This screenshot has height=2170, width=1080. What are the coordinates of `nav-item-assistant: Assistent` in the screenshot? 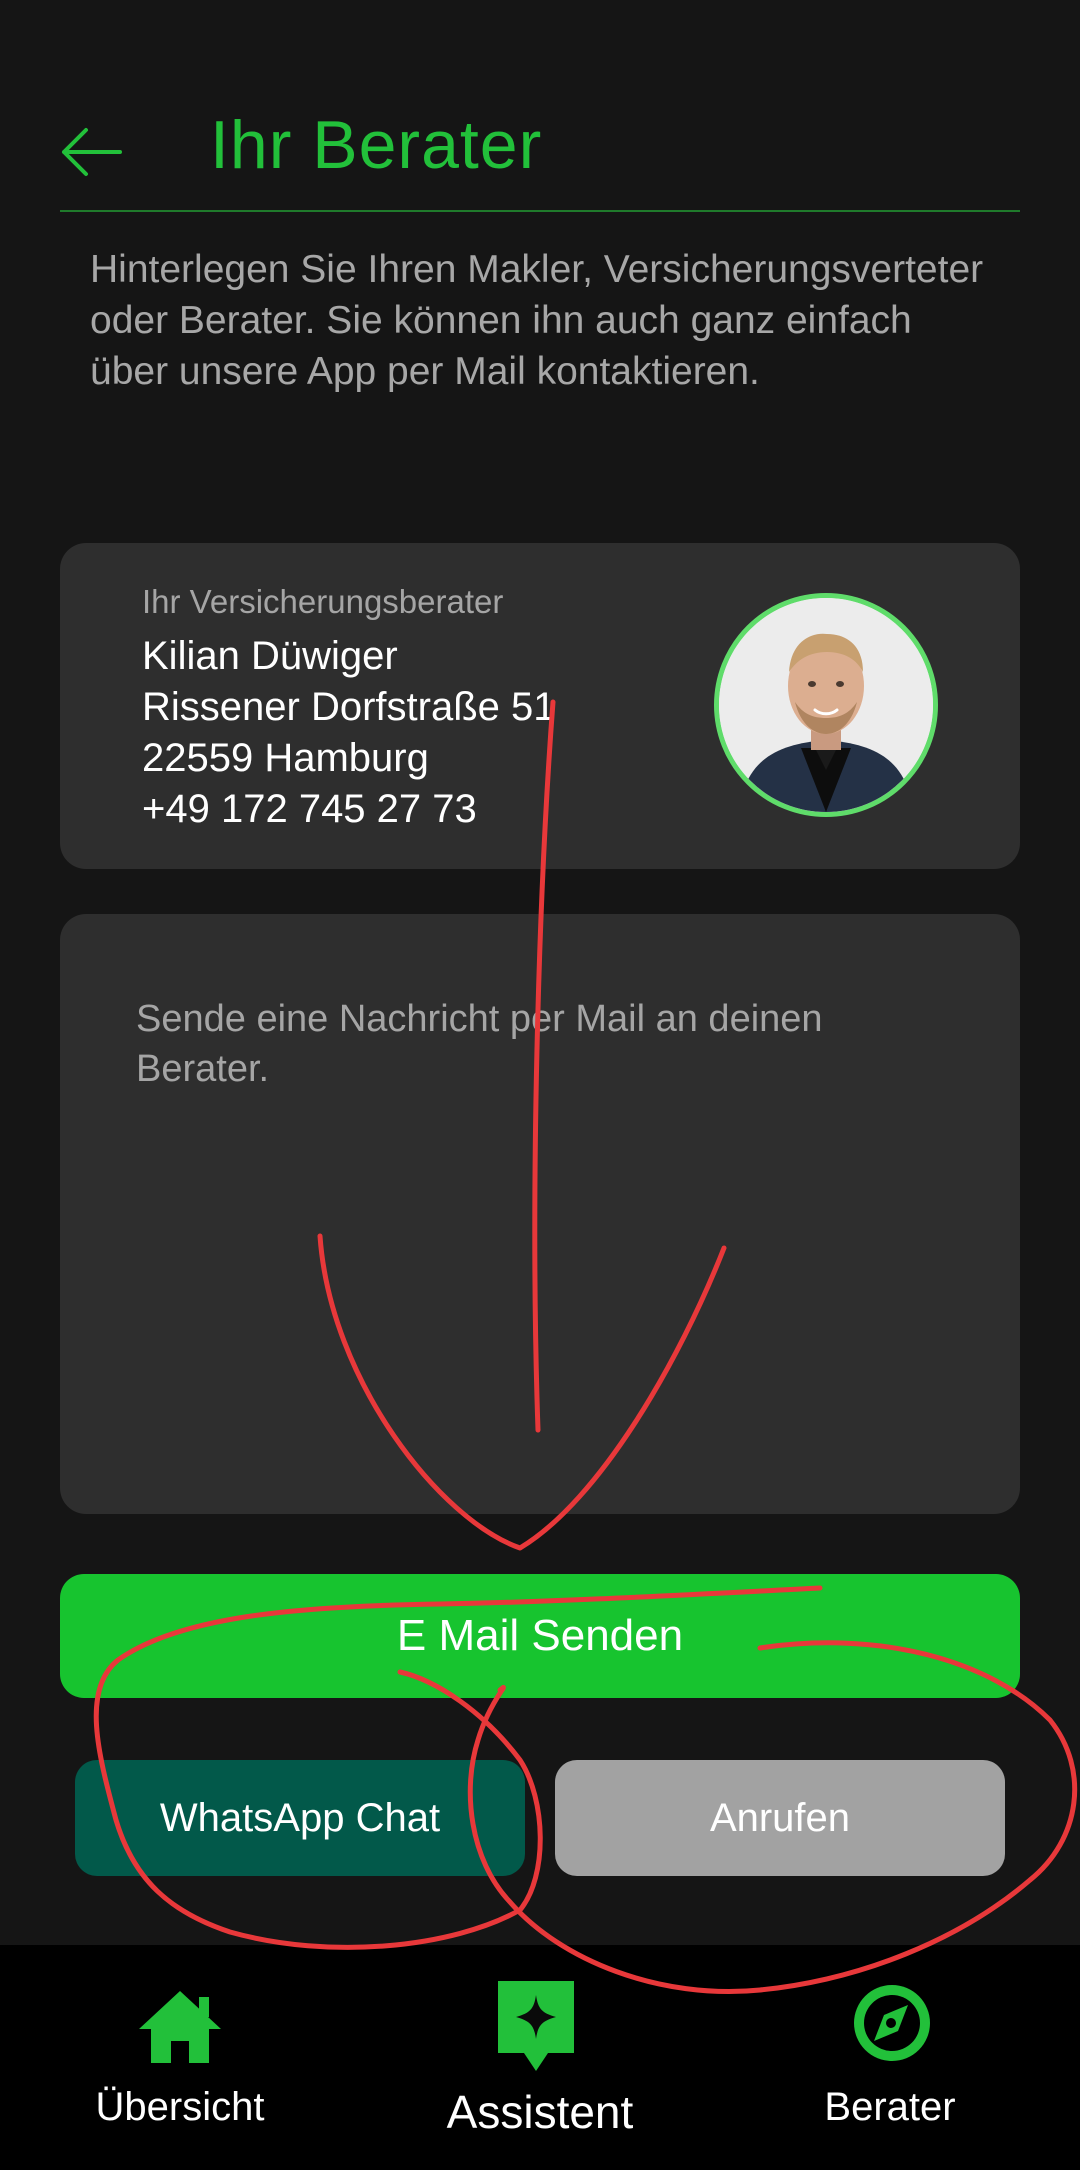 It's located at (540, 2057).